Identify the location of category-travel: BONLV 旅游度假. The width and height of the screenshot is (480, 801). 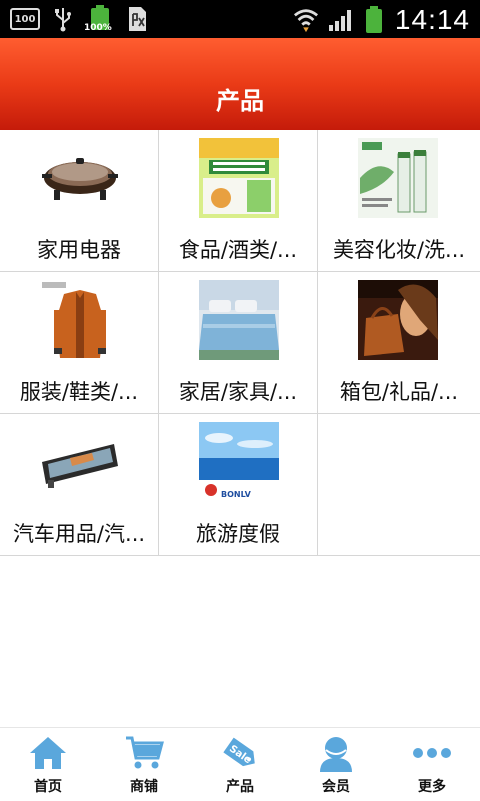
(238, 484).